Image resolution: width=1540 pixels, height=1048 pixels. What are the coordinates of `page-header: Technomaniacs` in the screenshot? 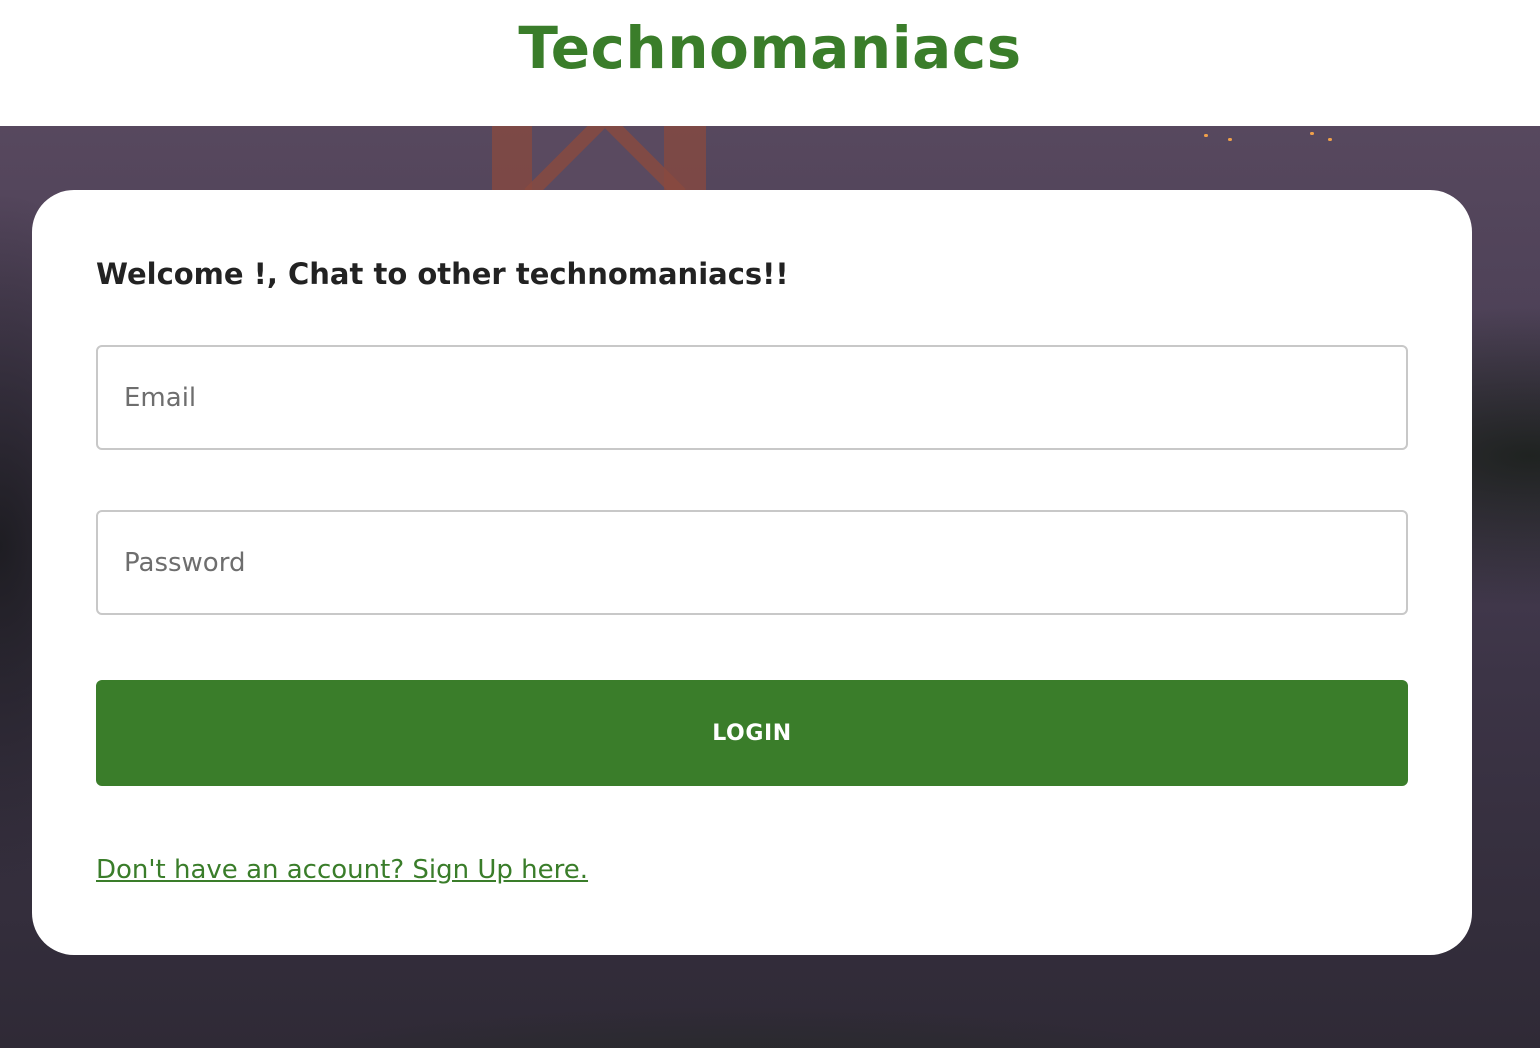 It's located at (770, 63).